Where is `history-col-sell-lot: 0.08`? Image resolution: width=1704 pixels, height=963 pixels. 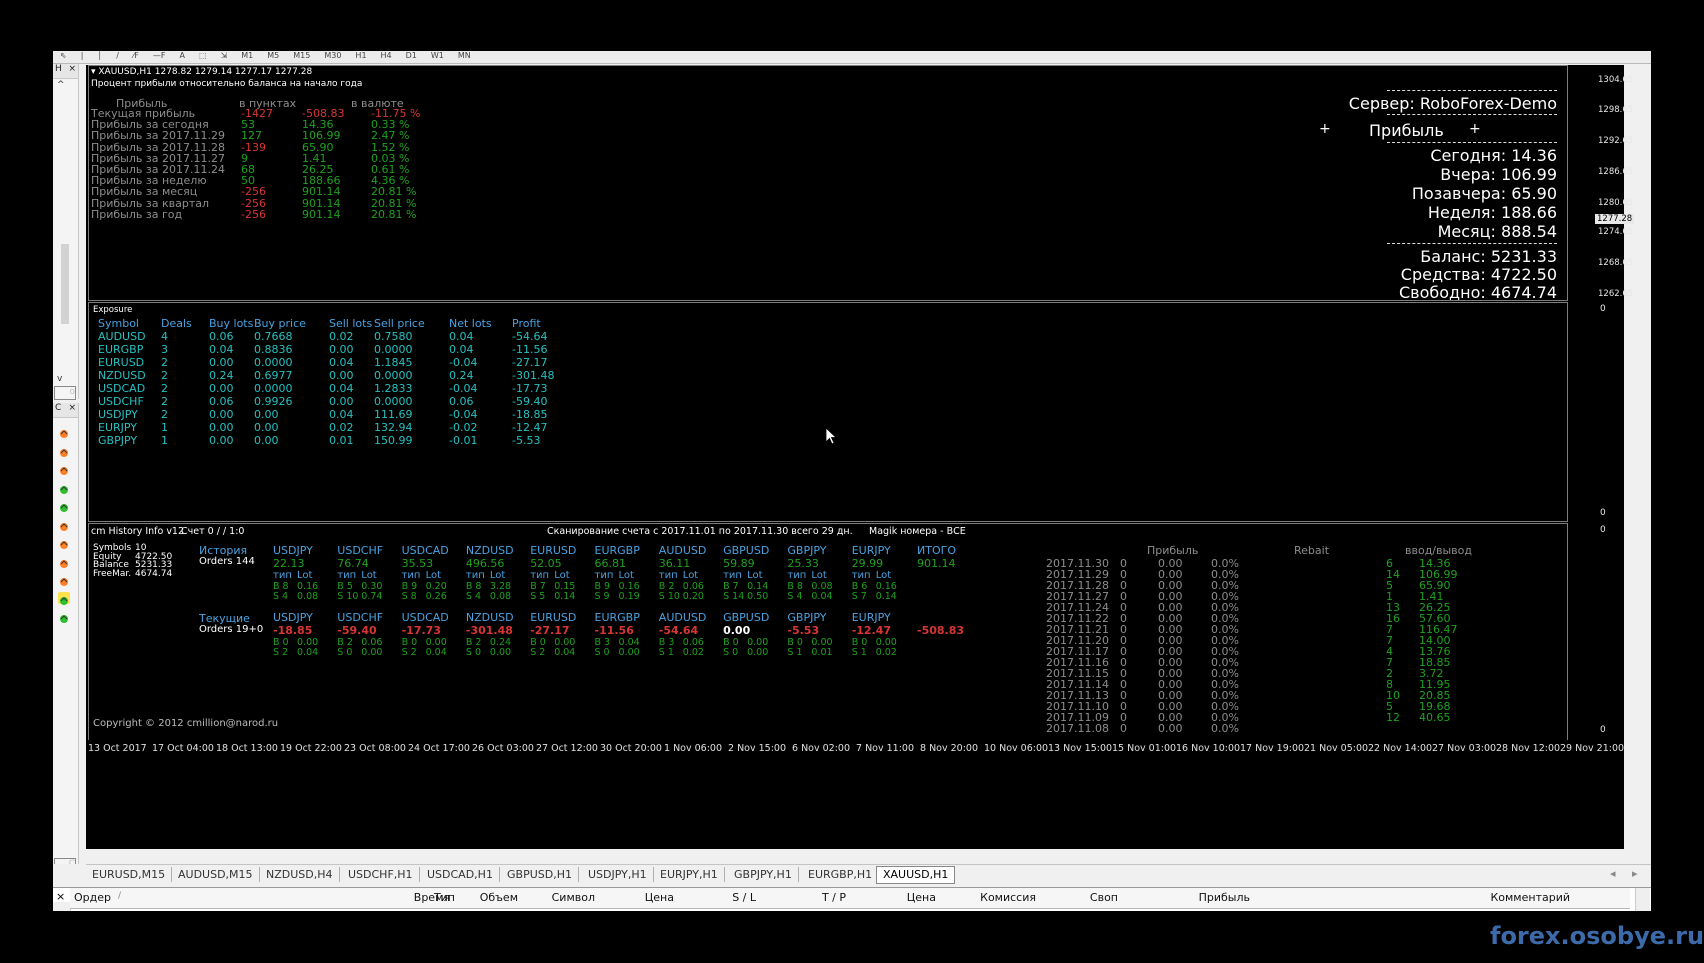 history-col-sell-lot: 0.08 is located at coordinates (308, 596).